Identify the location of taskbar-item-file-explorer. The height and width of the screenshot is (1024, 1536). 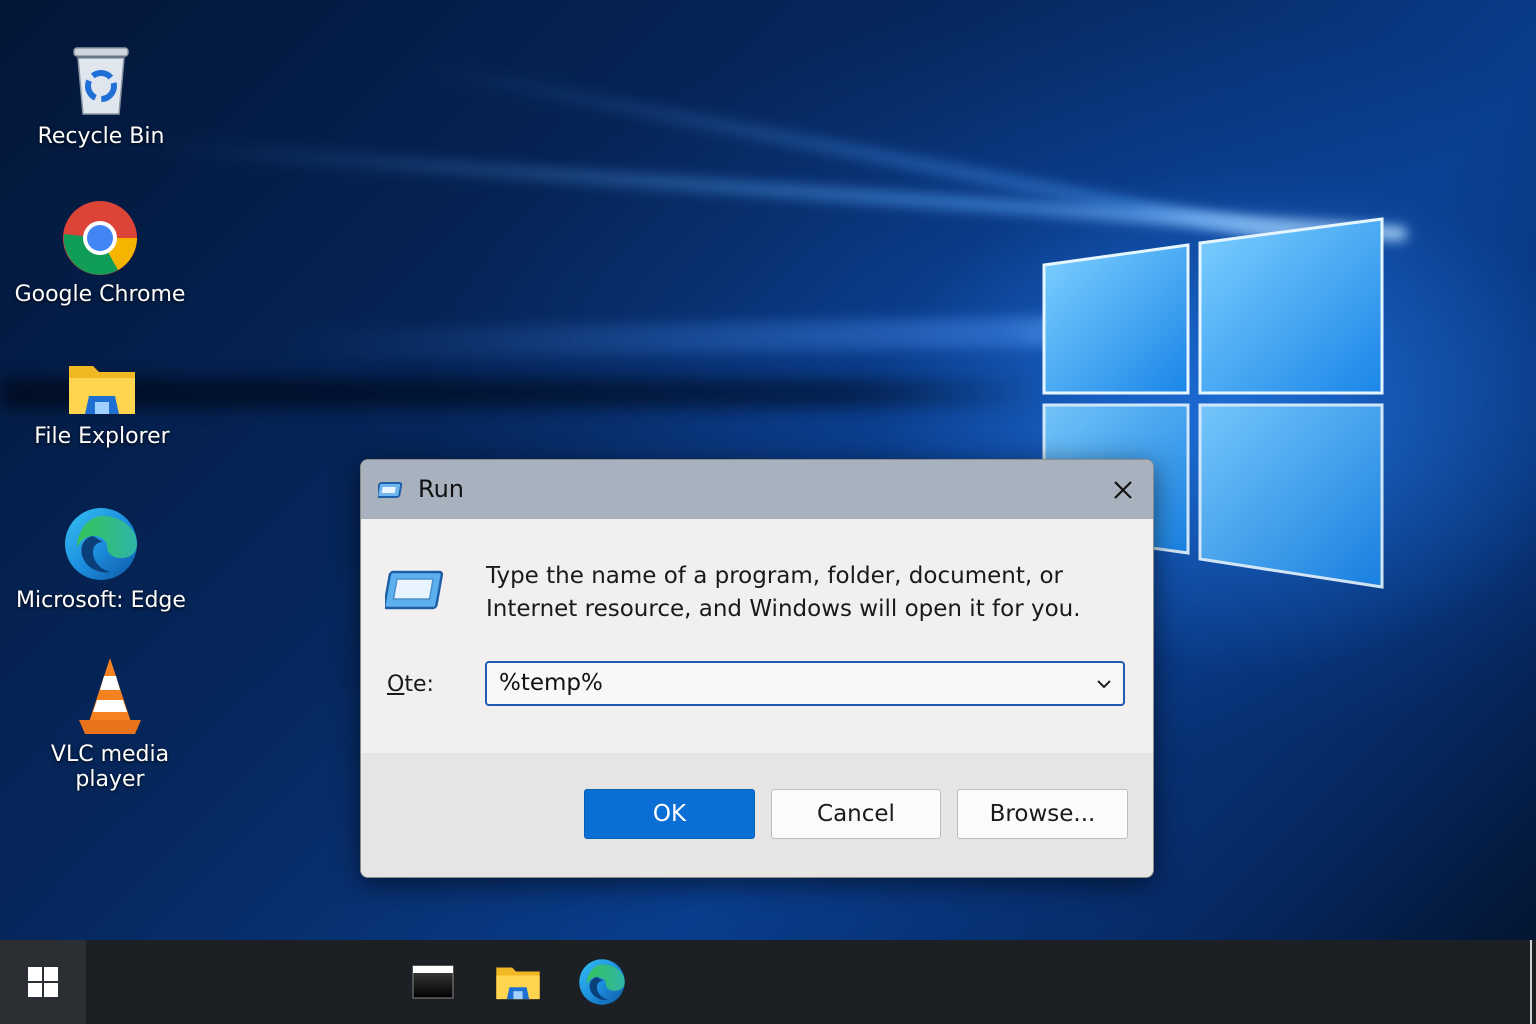
(518, 982).